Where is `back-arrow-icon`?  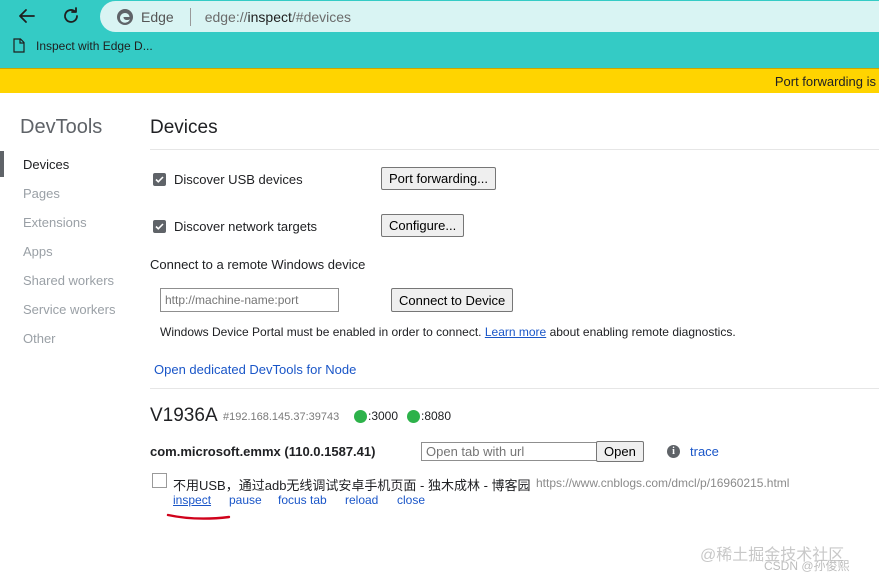 back-arrow-icon is located at coordinates (27, 16).